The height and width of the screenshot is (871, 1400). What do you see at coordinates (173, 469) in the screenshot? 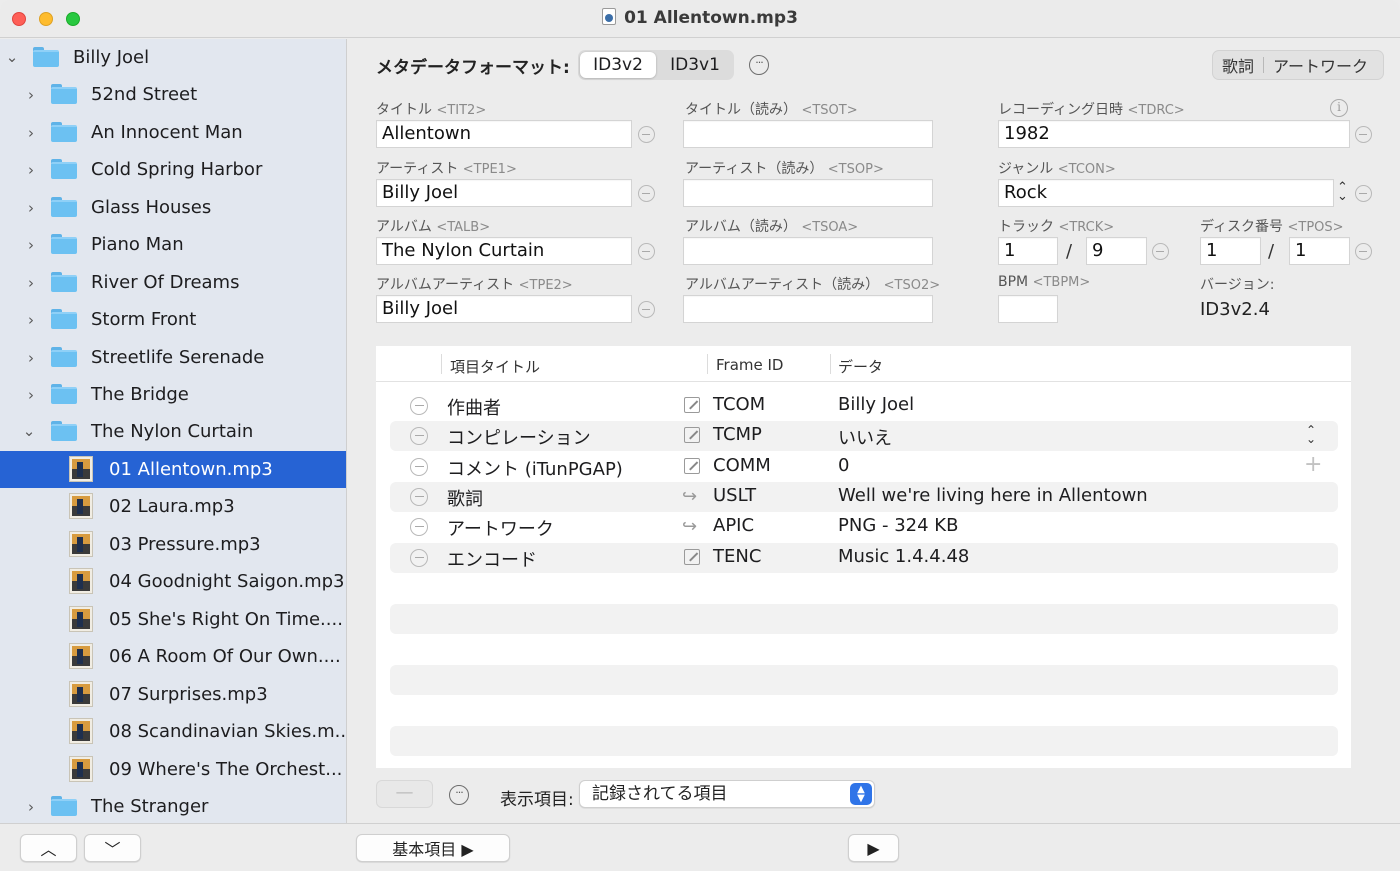
I see `tree-row-file-selected: 01 Allentown.mp3` at bounding box center [173, 469].